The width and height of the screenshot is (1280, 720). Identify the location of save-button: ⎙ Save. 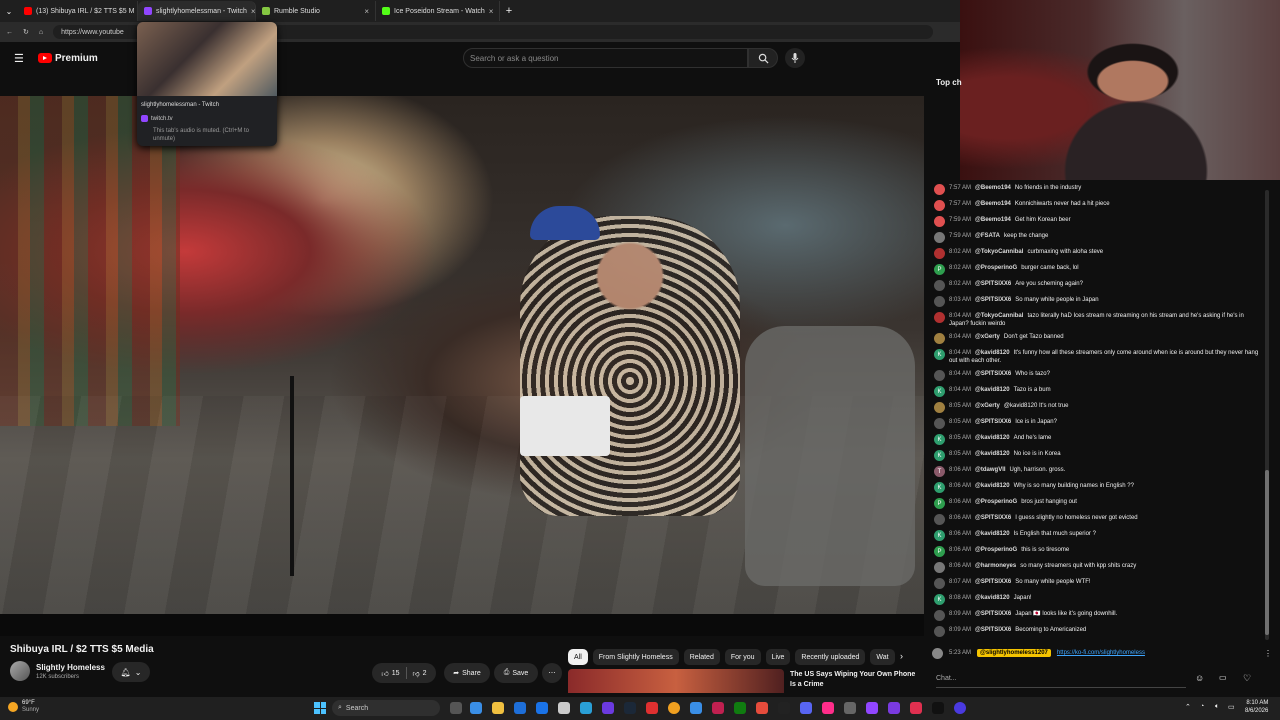
(516, 673).